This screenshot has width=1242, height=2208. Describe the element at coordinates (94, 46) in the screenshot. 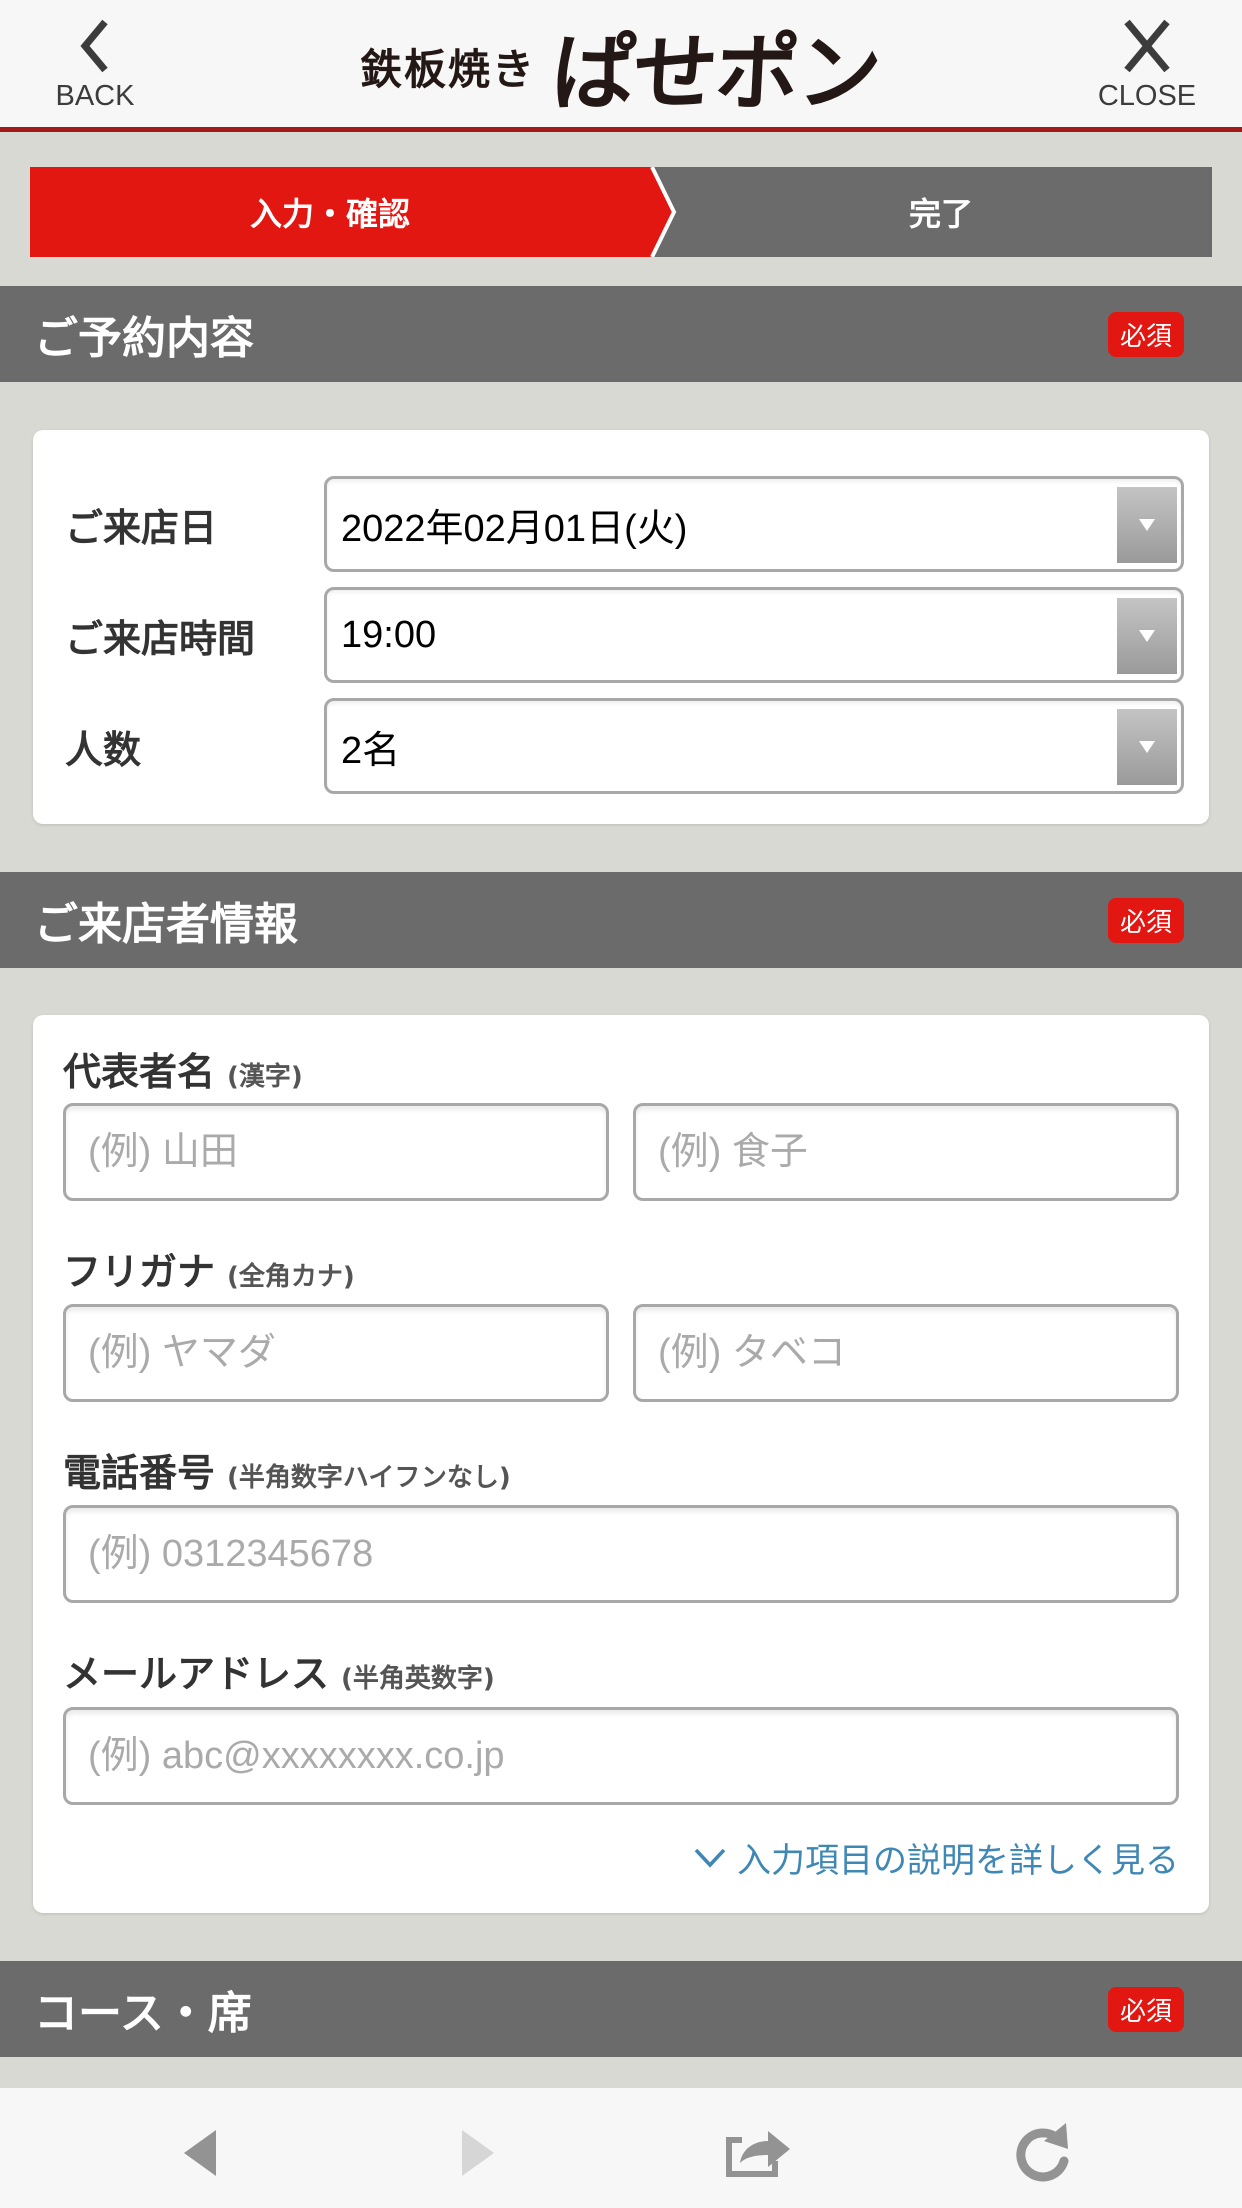

I see `chevron-left-icon` at that location.